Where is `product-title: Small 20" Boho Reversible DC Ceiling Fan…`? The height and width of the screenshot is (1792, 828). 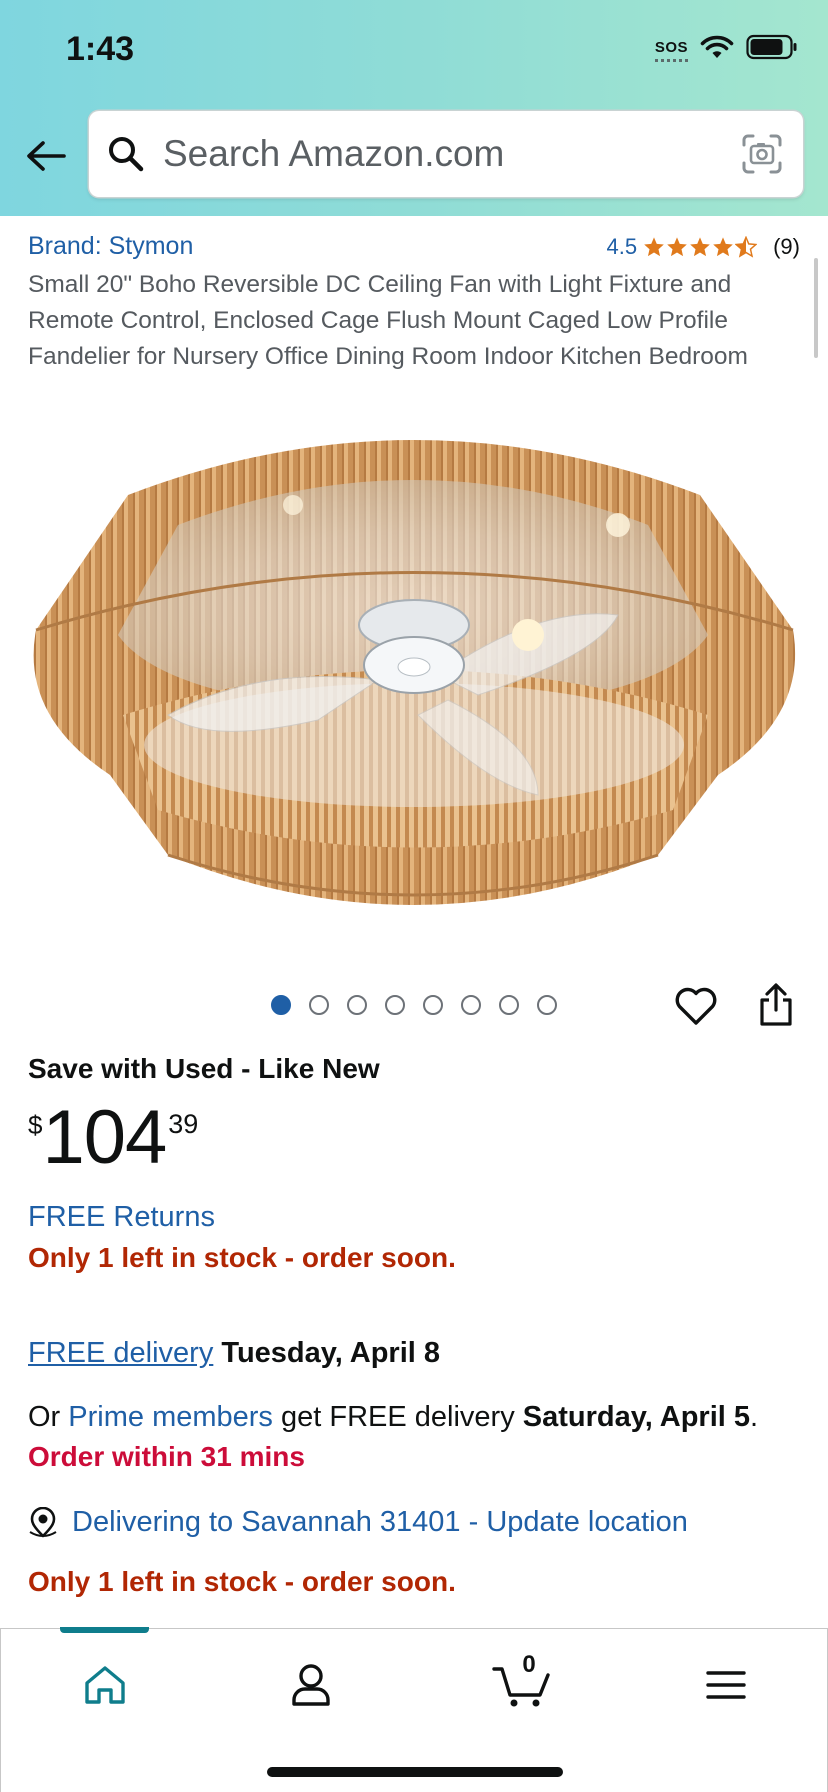 product-title: Small 20" Boho Reversible DC Ceiling Fan… is located at coordinates (388, 320).